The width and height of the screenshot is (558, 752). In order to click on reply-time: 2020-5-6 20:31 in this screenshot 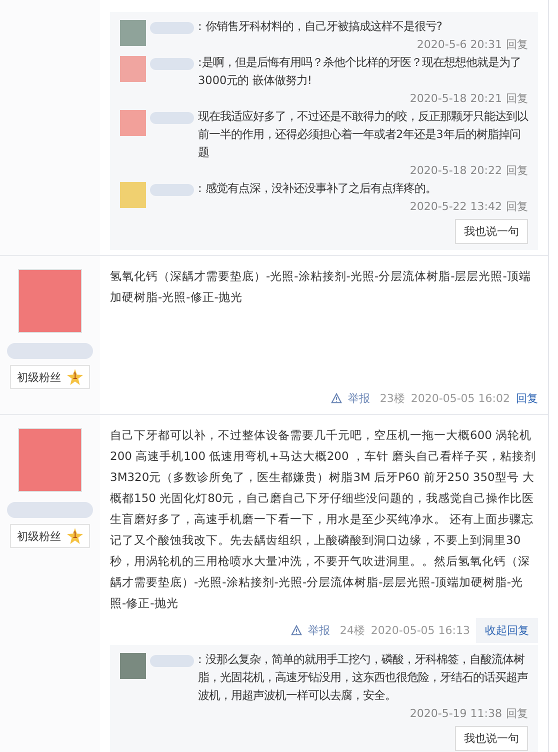, I will do `click(459, 44)`.